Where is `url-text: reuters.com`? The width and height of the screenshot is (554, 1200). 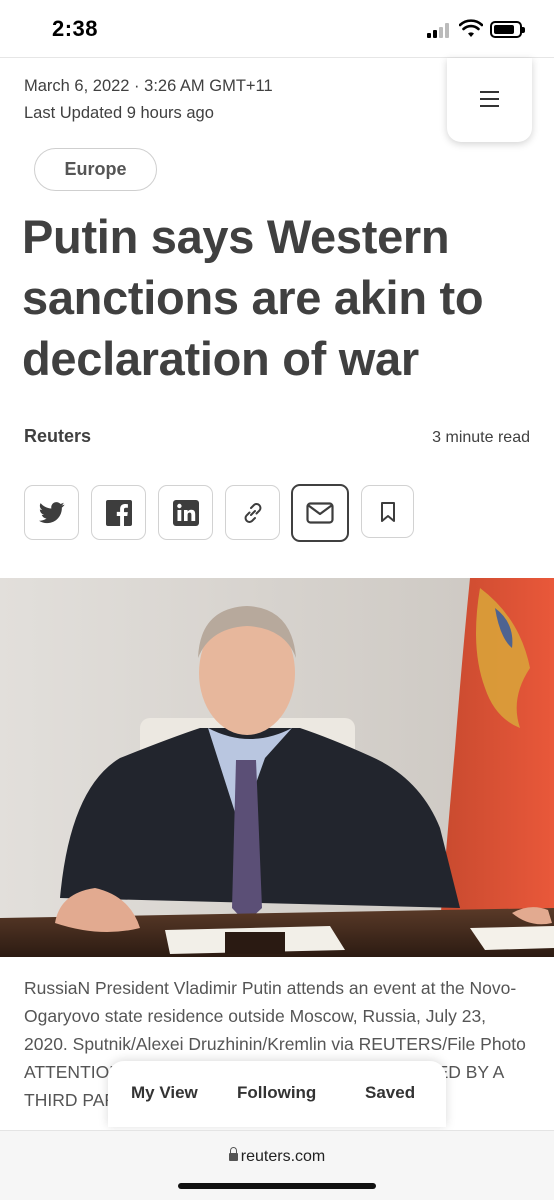
url-text: reuters.com is located at coordinates (283, 1156).